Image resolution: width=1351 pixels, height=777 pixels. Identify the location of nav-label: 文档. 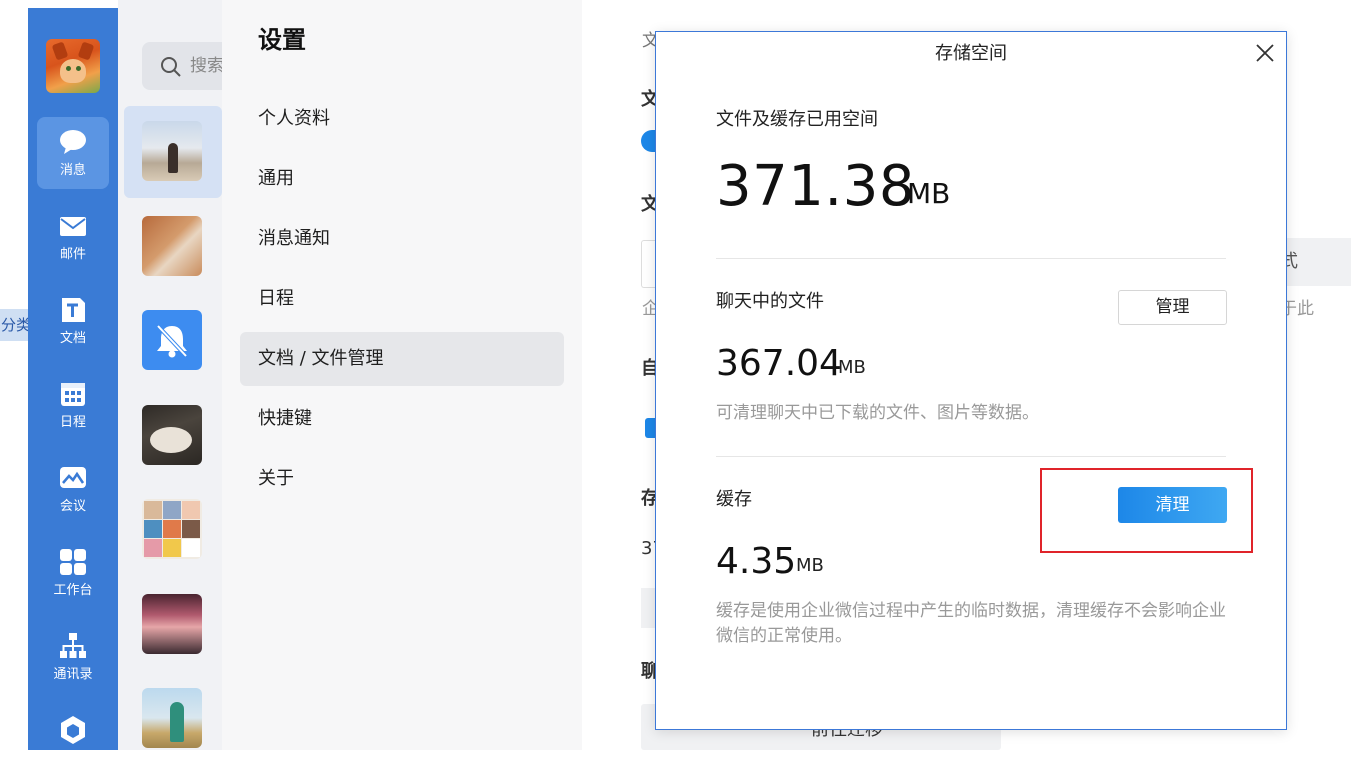
(72, 338).